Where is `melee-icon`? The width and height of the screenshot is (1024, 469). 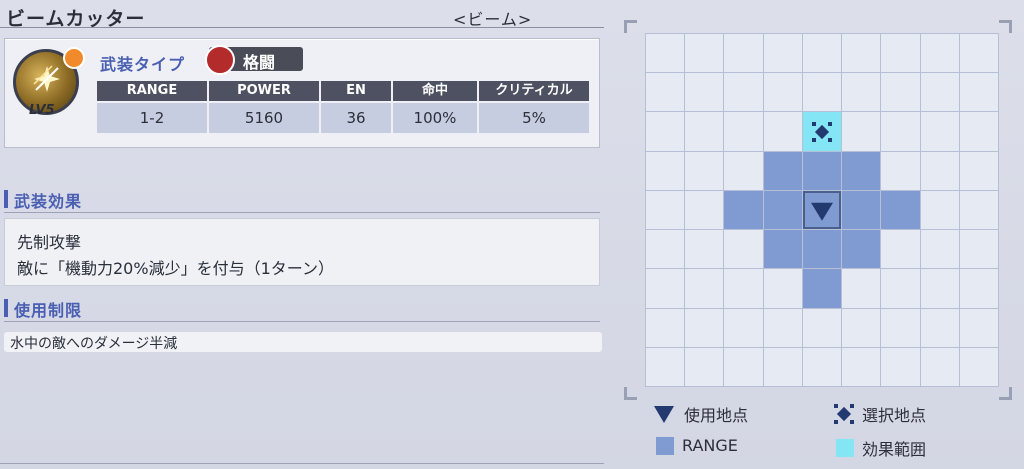
melee-icon is located at coordinates (220, 60).